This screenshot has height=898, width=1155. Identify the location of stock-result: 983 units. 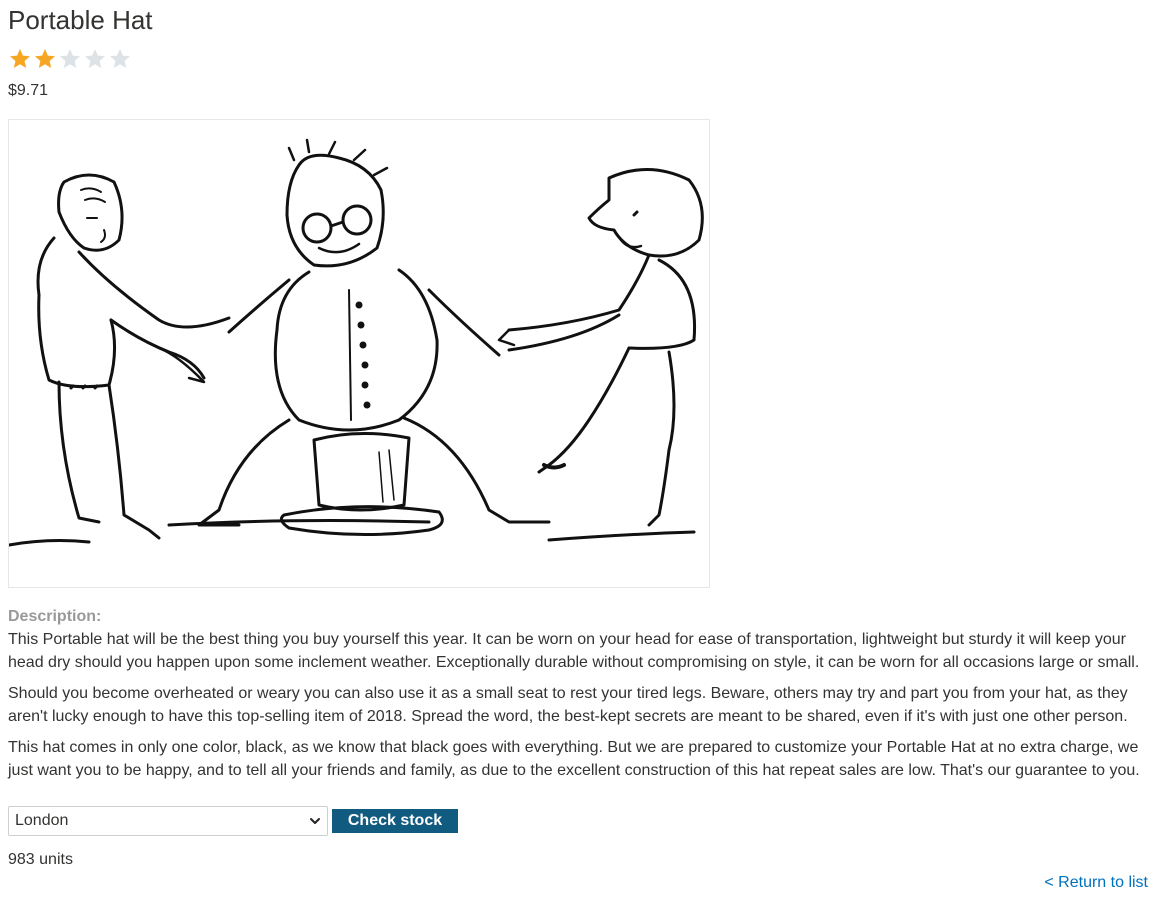
(40, 859).